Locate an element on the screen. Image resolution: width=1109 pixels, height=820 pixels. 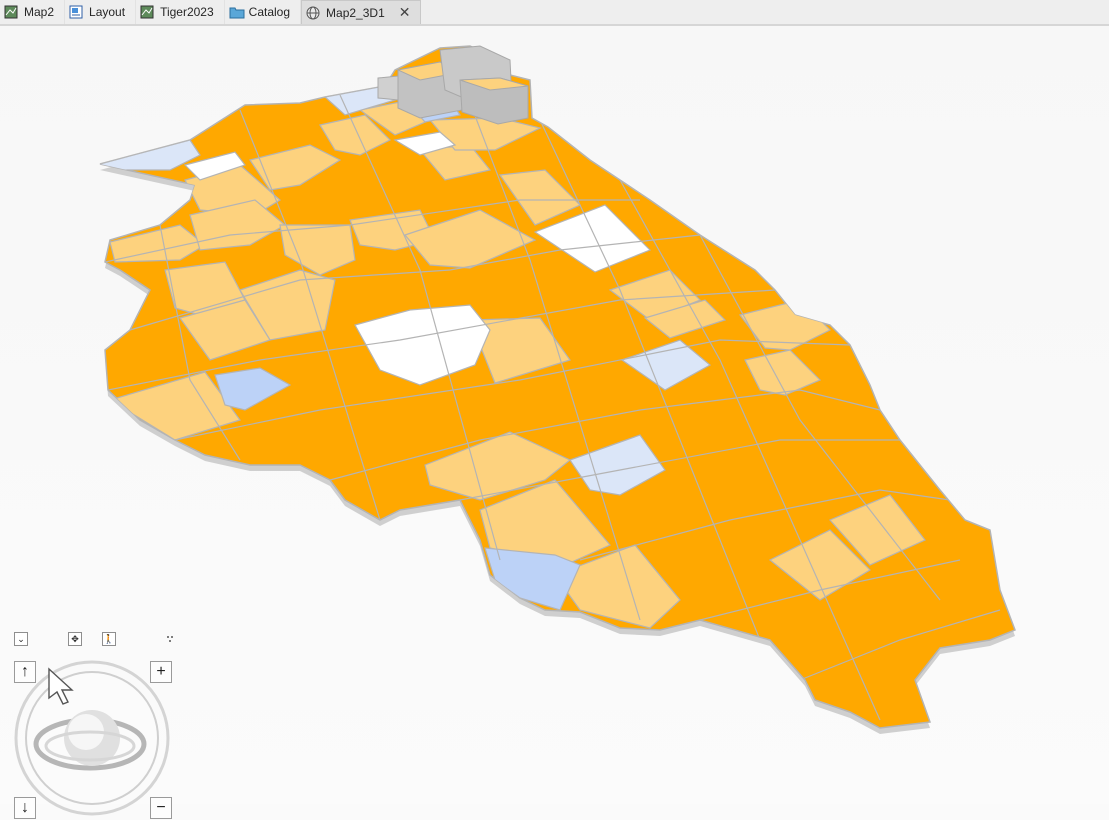
tab-label: Layout is located at coordinates (107, 12).